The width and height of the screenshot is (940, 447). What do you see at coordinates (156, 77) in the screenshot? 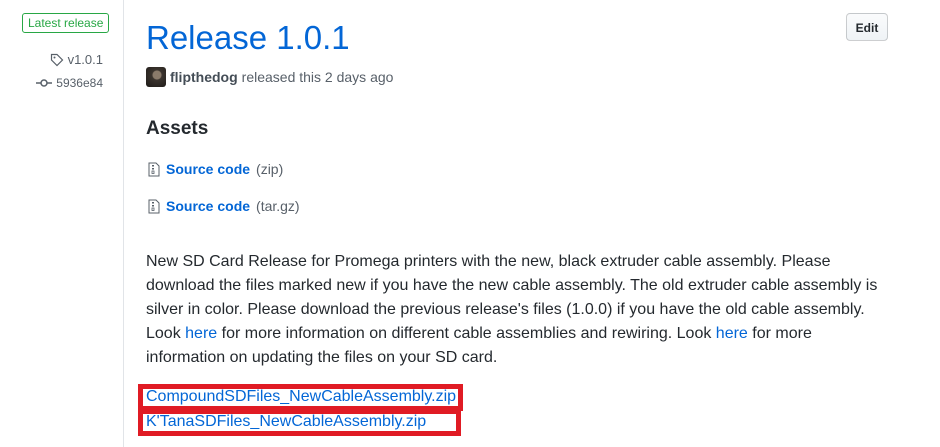
I see `avatar` at bounding box center [156, 77].